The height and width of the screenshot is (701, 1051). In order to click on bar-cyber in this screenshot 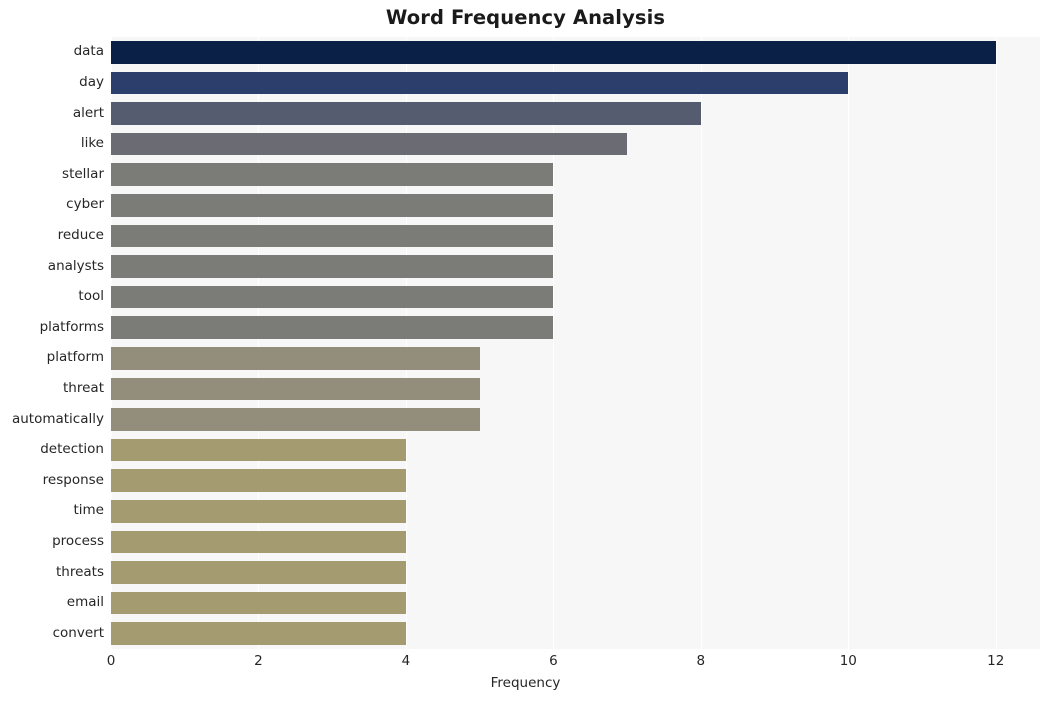, I will do `click(332, 205)`.